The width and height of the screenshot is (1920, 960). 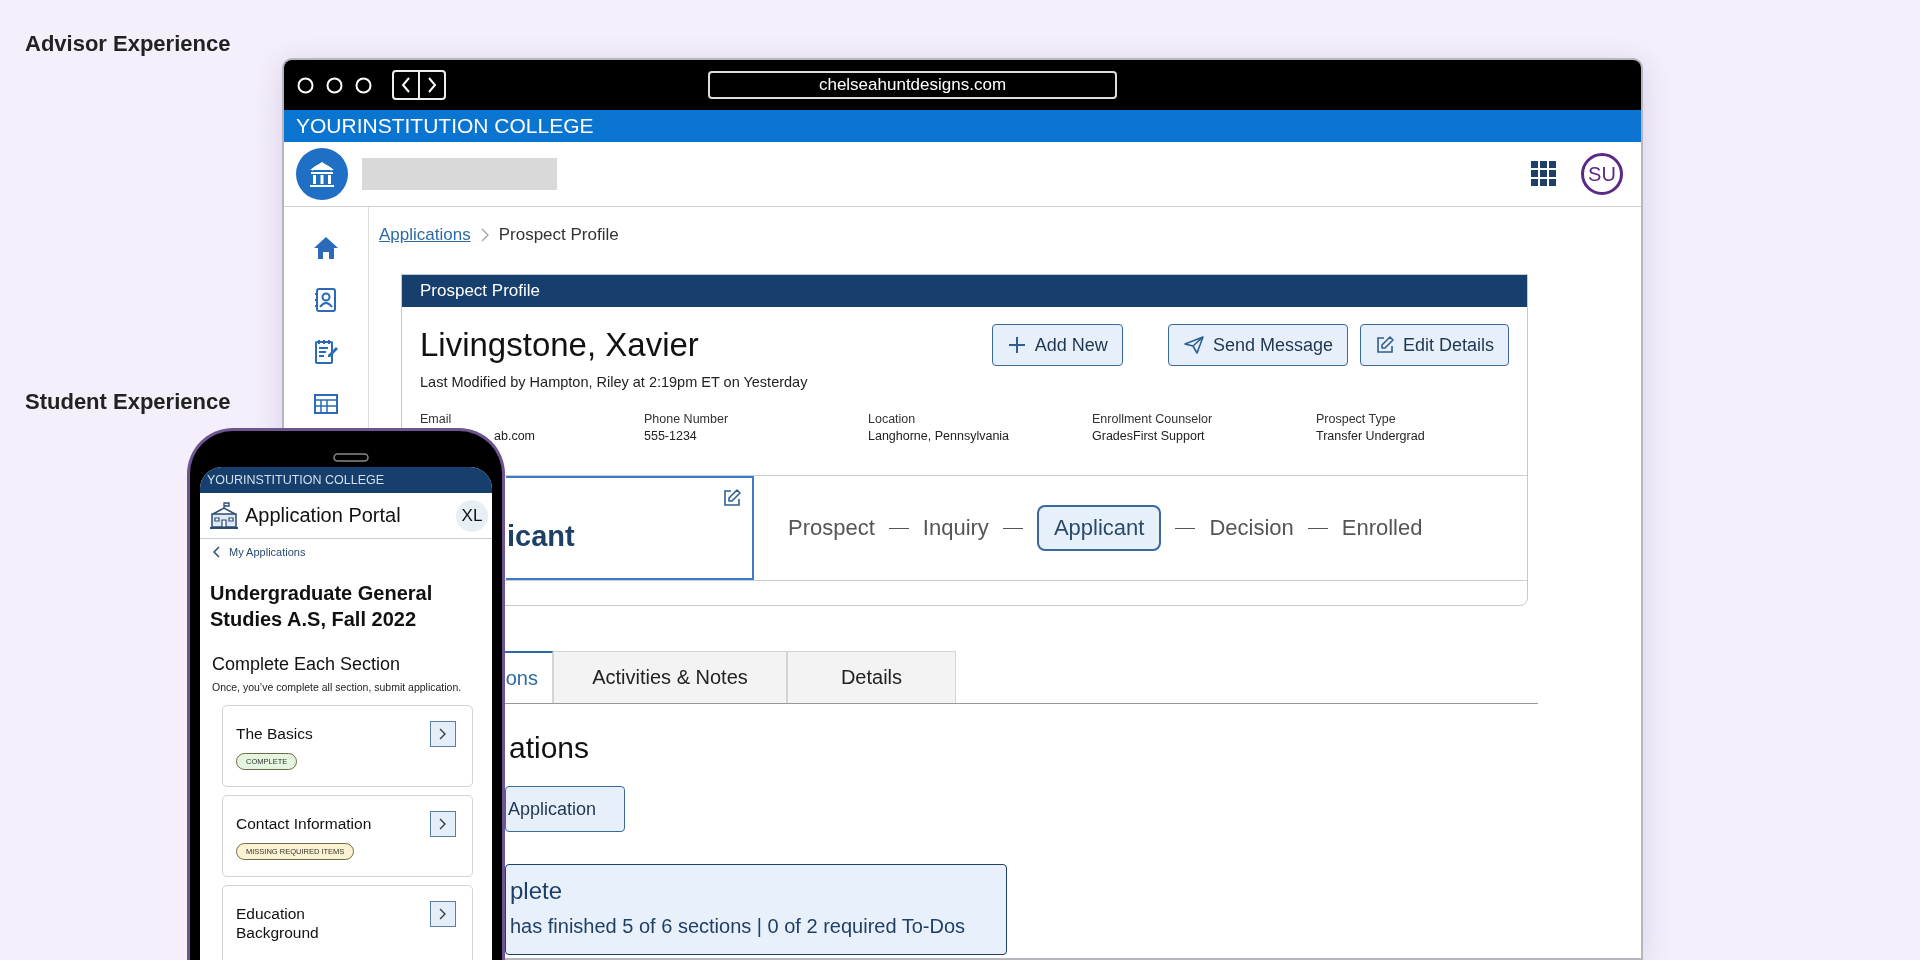 I want to click on field-label: Location, so click(x=892, y=419).